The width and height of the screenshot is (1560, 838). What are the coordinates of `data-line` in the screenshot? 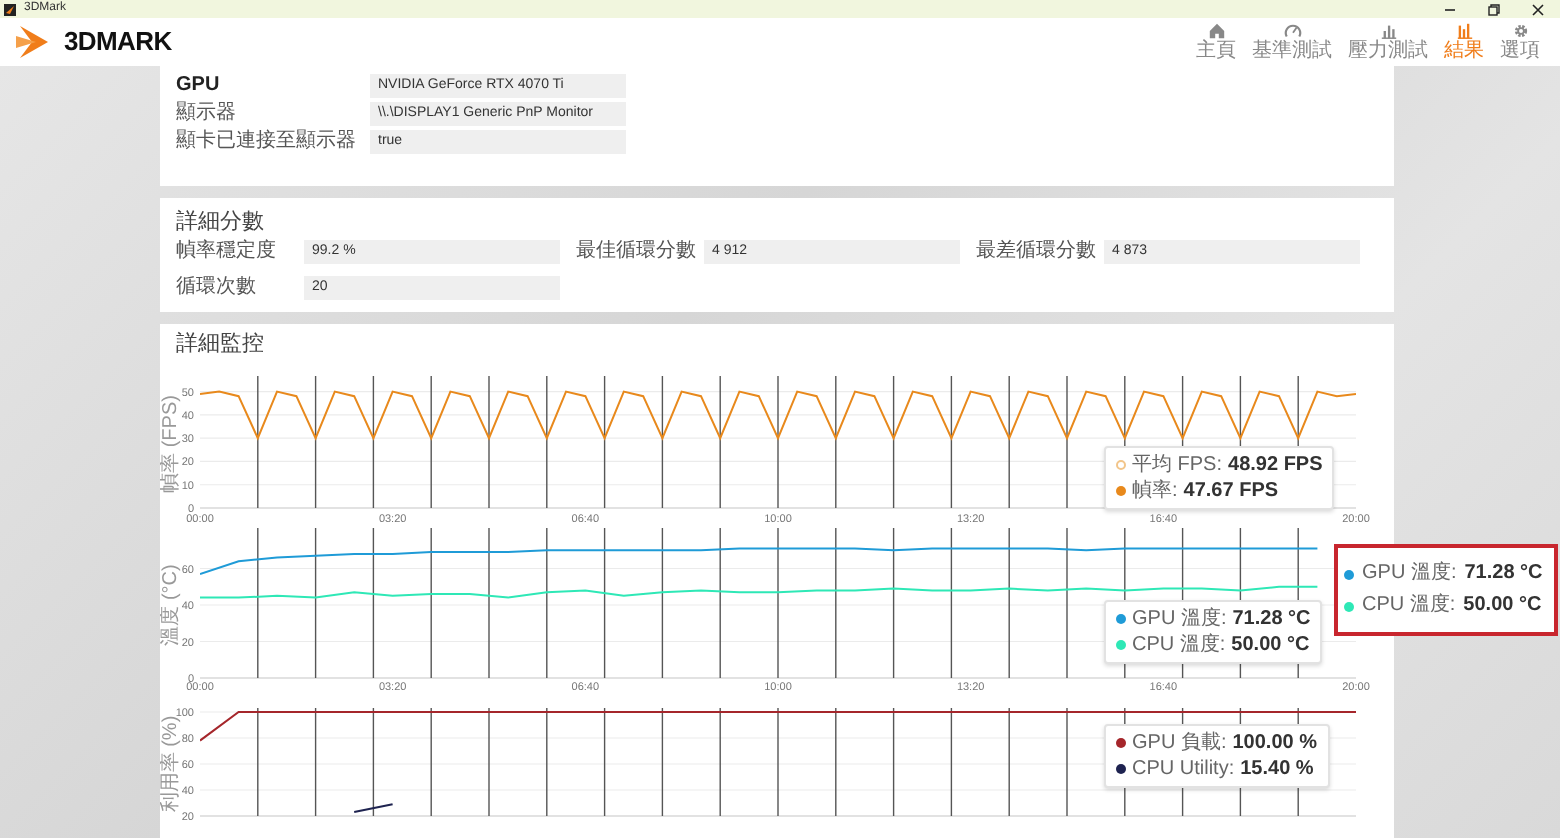 It's located at (373, 808).